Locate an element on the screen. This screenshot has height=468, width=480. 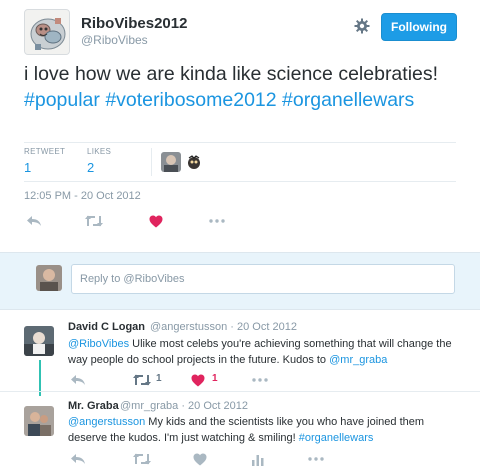
gear-icon is located at coordinates (362, 26).